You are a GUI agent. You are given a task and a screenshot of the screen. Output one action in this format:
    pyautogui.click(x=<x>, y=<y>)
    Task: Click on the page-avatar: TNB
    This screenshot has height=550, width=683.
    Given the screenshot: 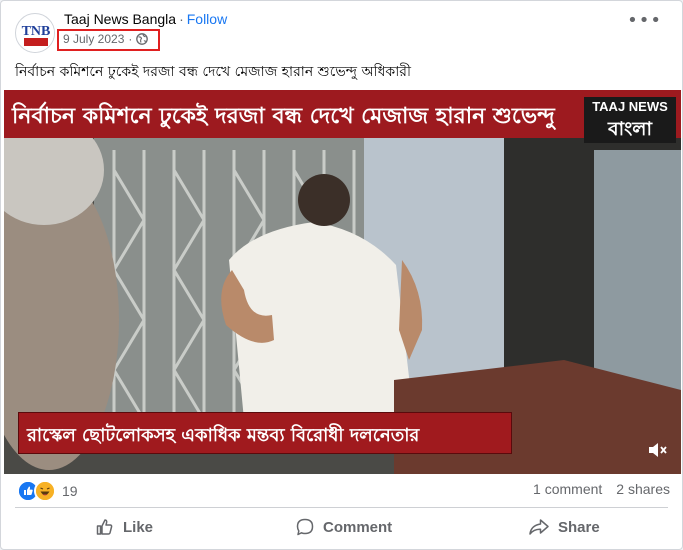 What is the action you would take?
    pyautogui.click(x=35, y=33)
    